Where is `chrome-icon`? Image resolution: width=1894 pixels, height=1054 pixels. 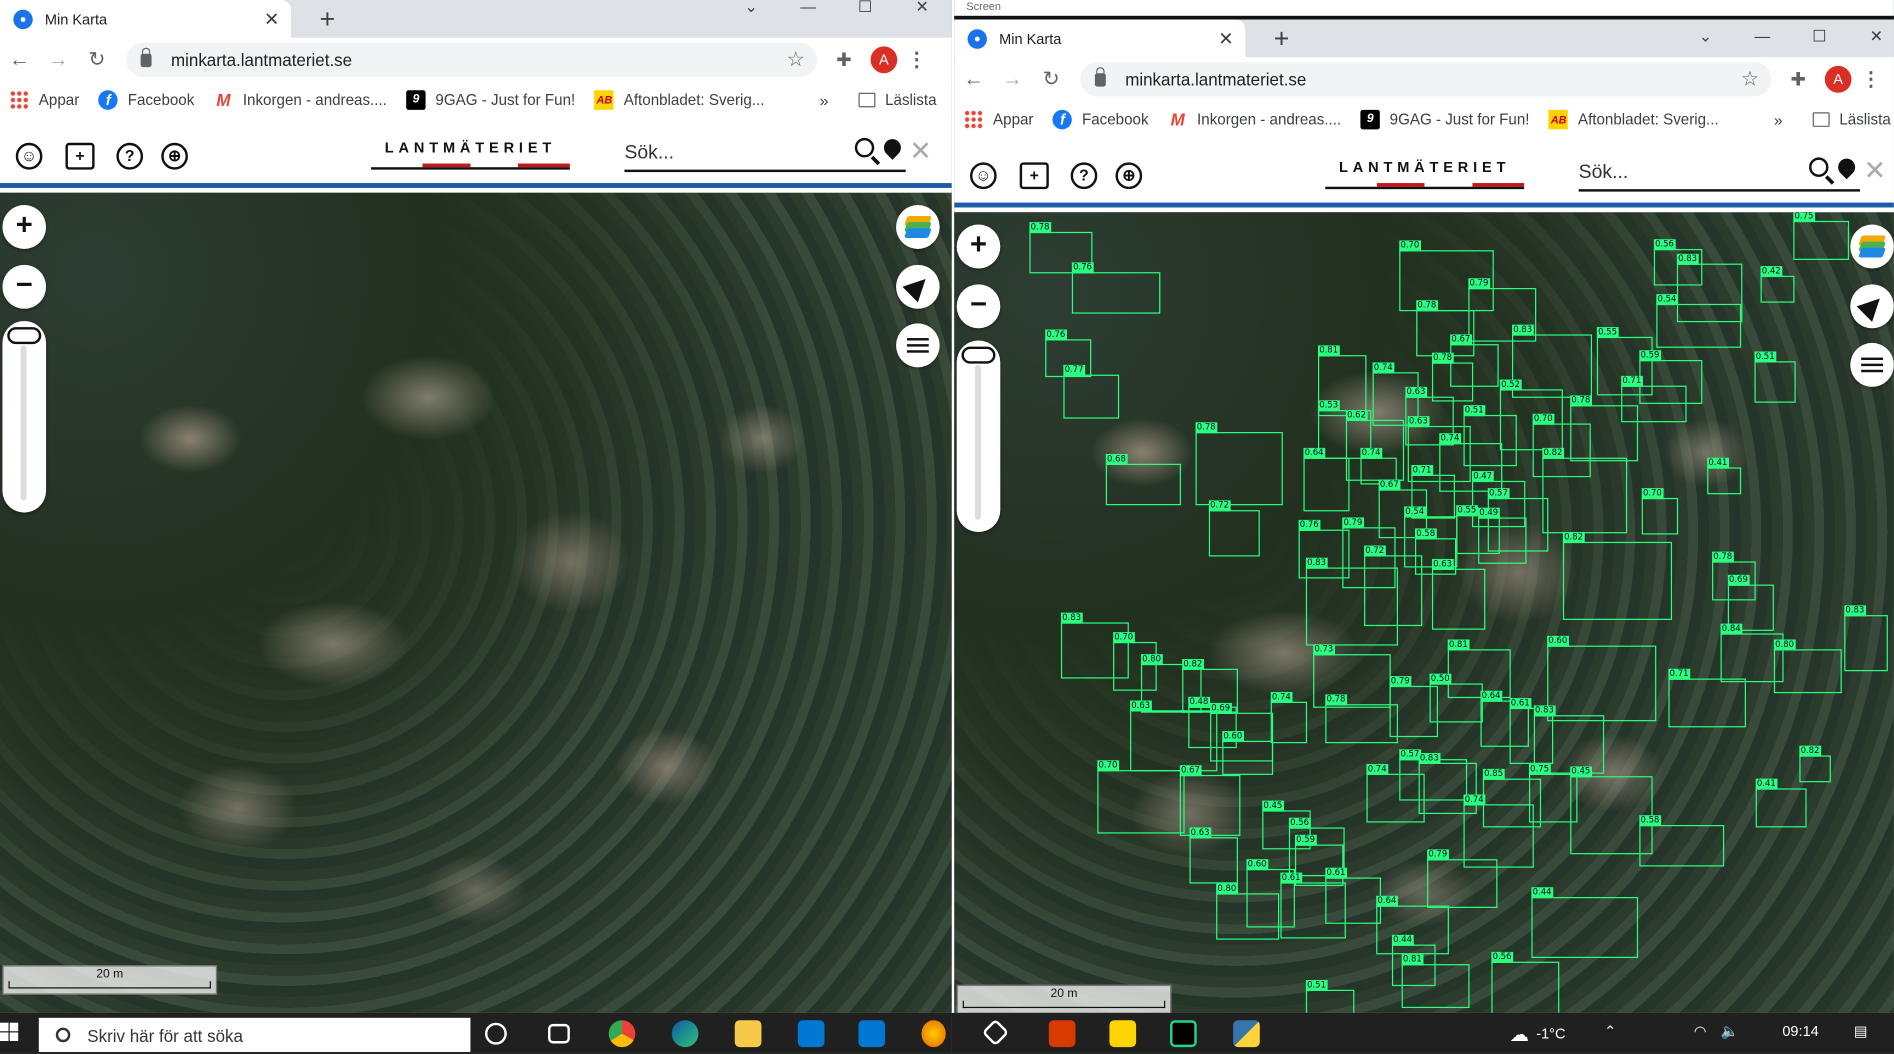
chrome-icon is located at coordinates (622, 1034).